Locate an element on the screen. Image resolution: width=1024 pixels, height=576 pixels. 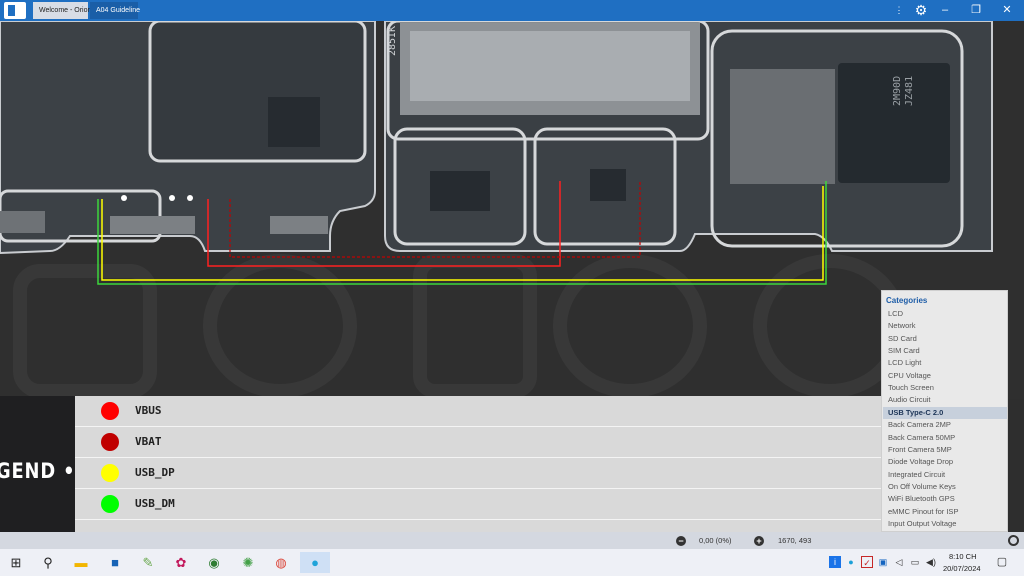
zoom-in-icon: + is located at coordinates (759, 541).